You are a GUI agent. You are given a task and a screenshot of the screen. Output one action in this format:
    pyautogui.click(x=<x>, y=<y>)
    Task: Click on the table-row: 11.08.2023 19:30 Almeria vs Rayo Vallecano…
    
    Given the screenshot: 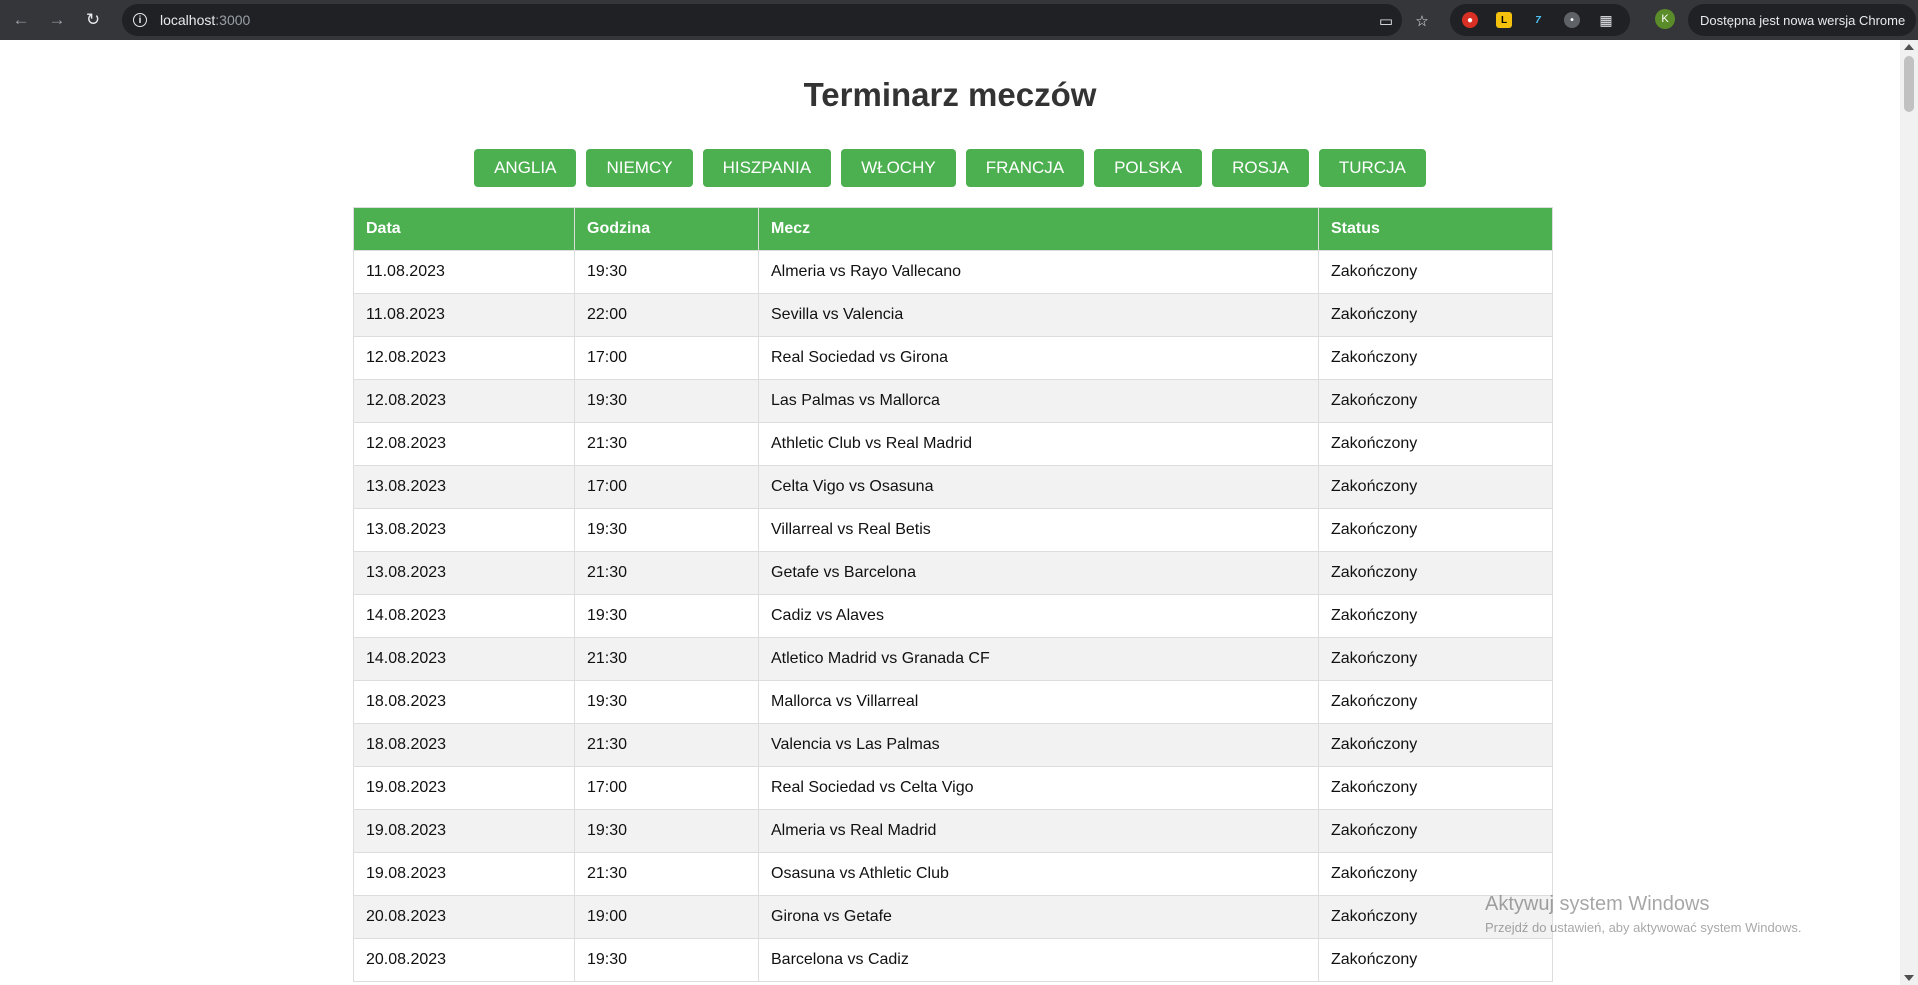 What is the action you would take?
    pyautogui.click(x=953, y=272)
    